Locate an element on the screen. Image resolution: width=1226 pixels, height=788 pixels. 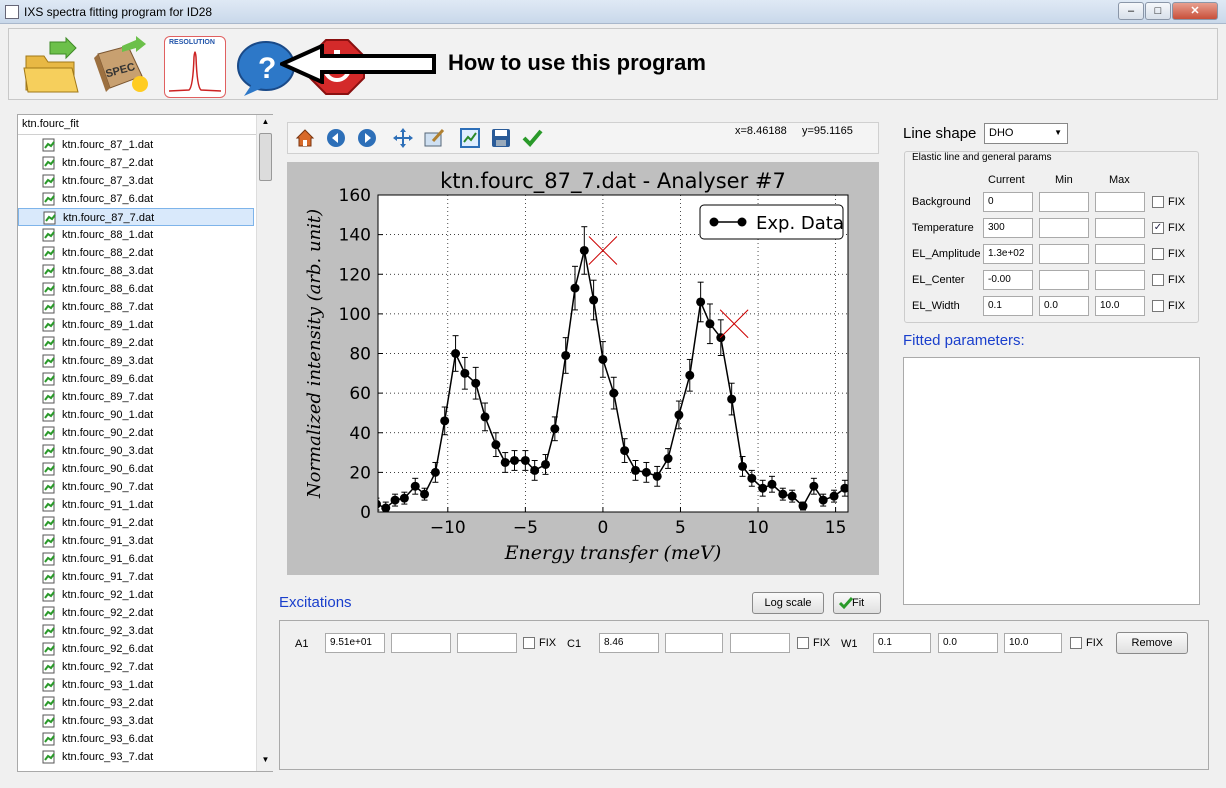
file-list-item: ktn.fourc_93_6.dat is located at coordinates (137, 739).